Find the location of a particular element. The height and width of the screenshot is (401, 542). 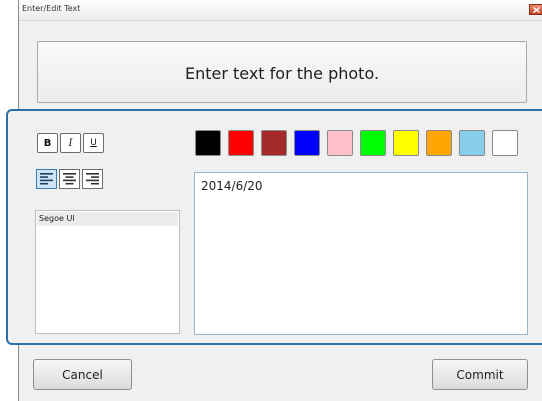

align-right-button is located at coordinates (92, 179).